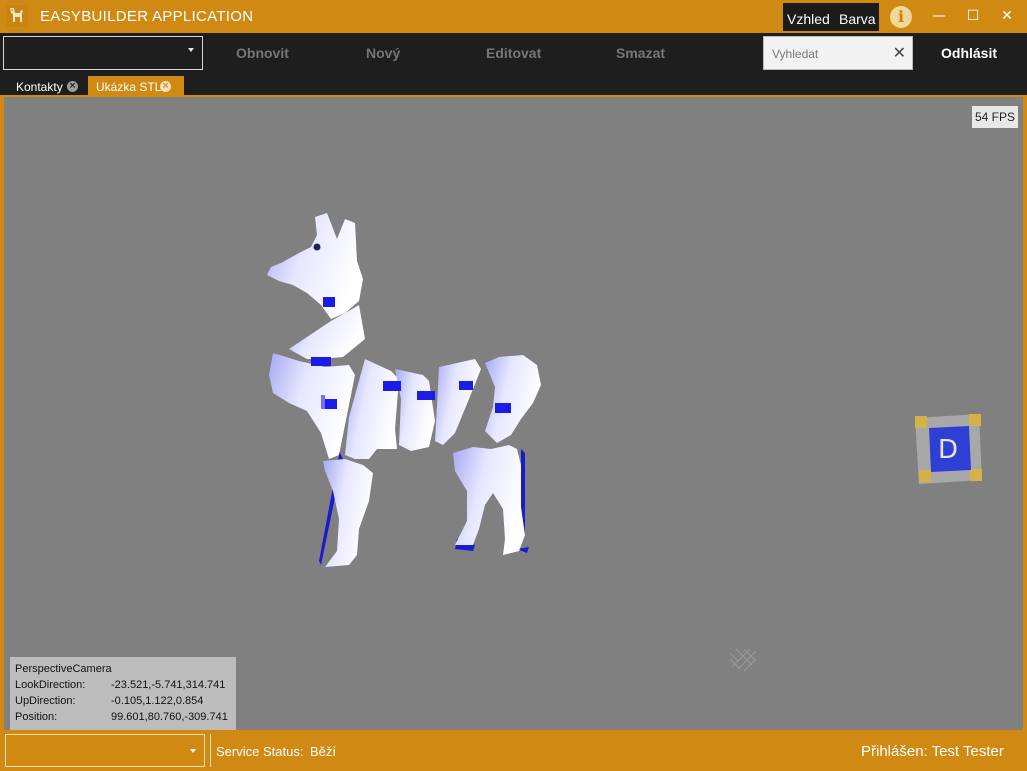  Describe the element at coordinates (17, 16) in the screenshot. I see `llama-logo-icon` at that location.